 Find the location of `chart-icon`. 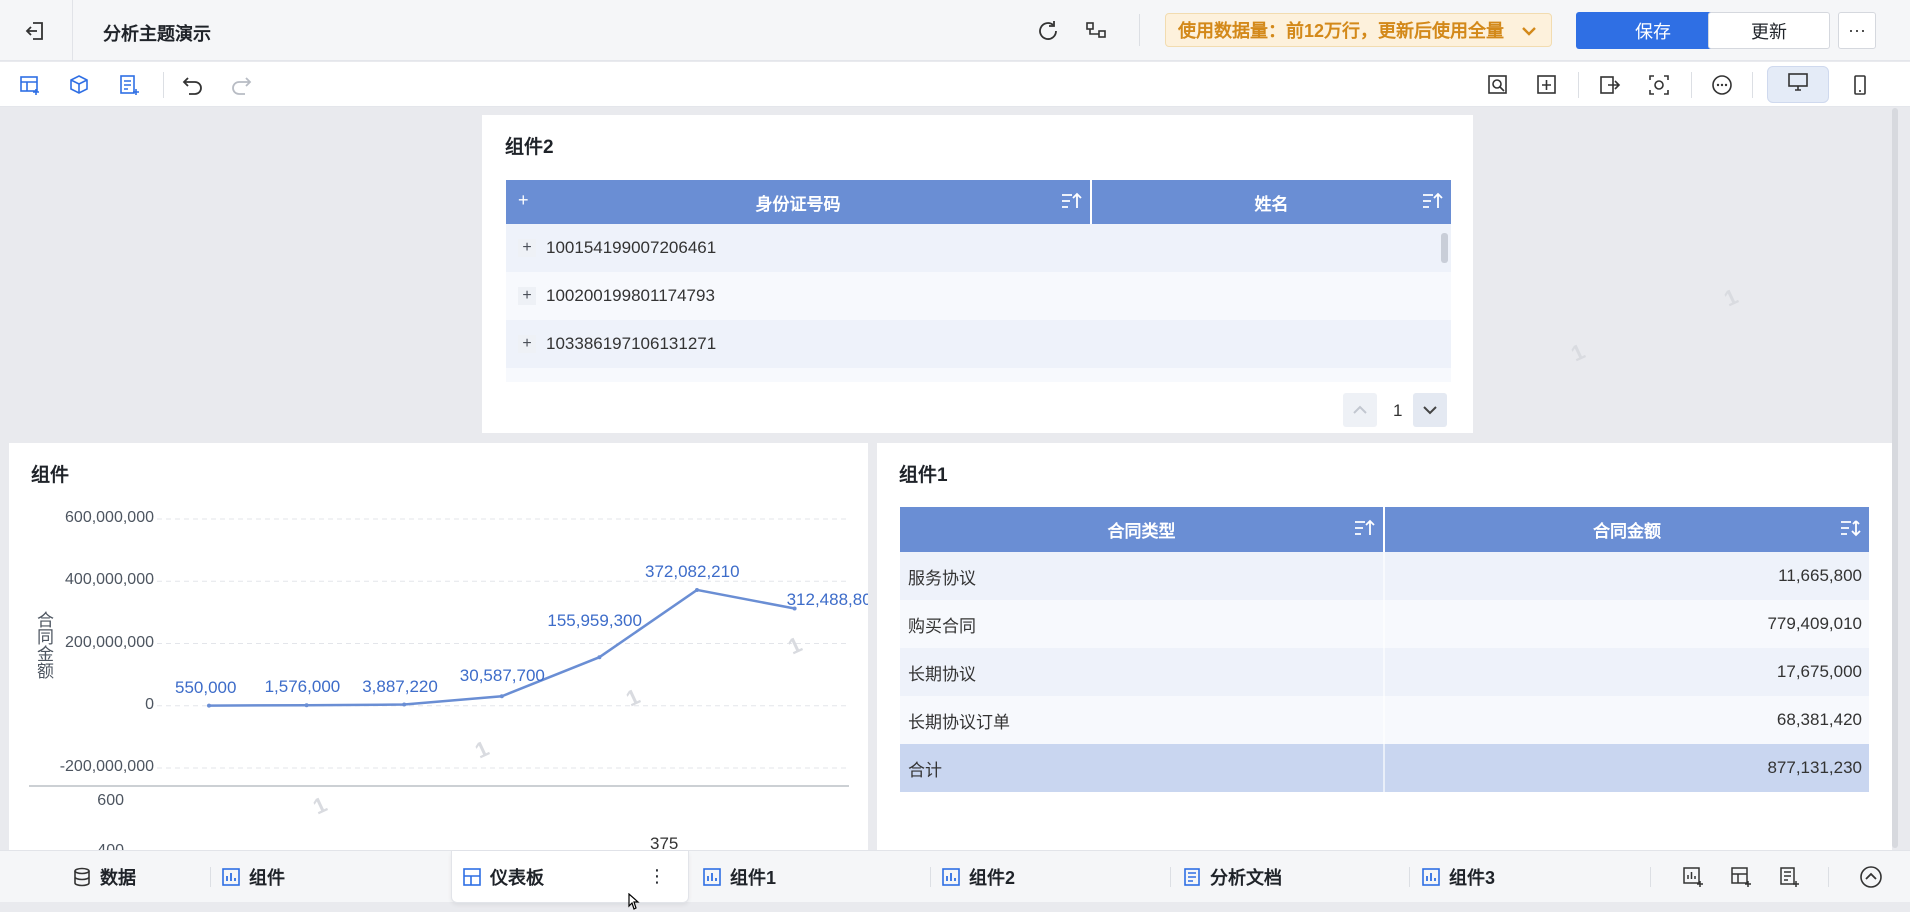

chart-icon is located at coordinates (231, 877).